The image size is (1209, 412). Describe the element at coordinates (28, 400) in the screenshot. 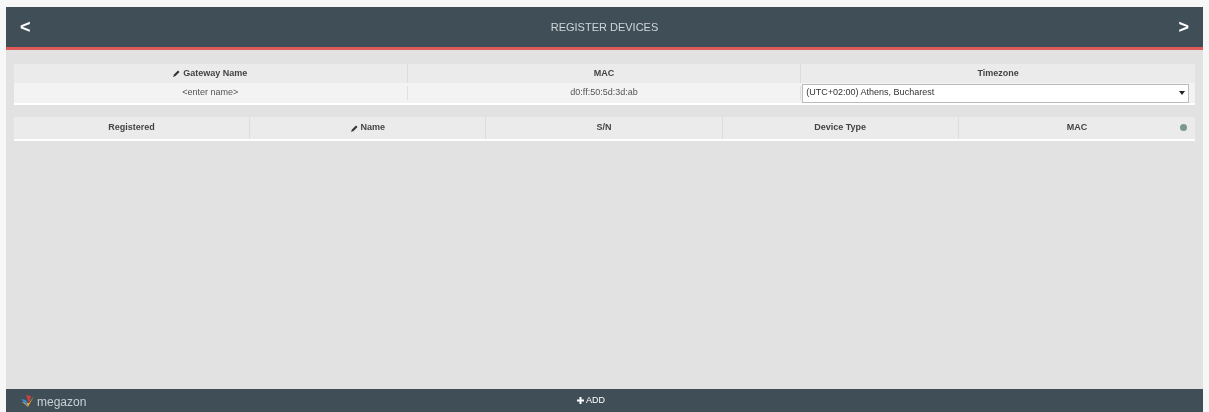

I see `logo-icon` at that location.